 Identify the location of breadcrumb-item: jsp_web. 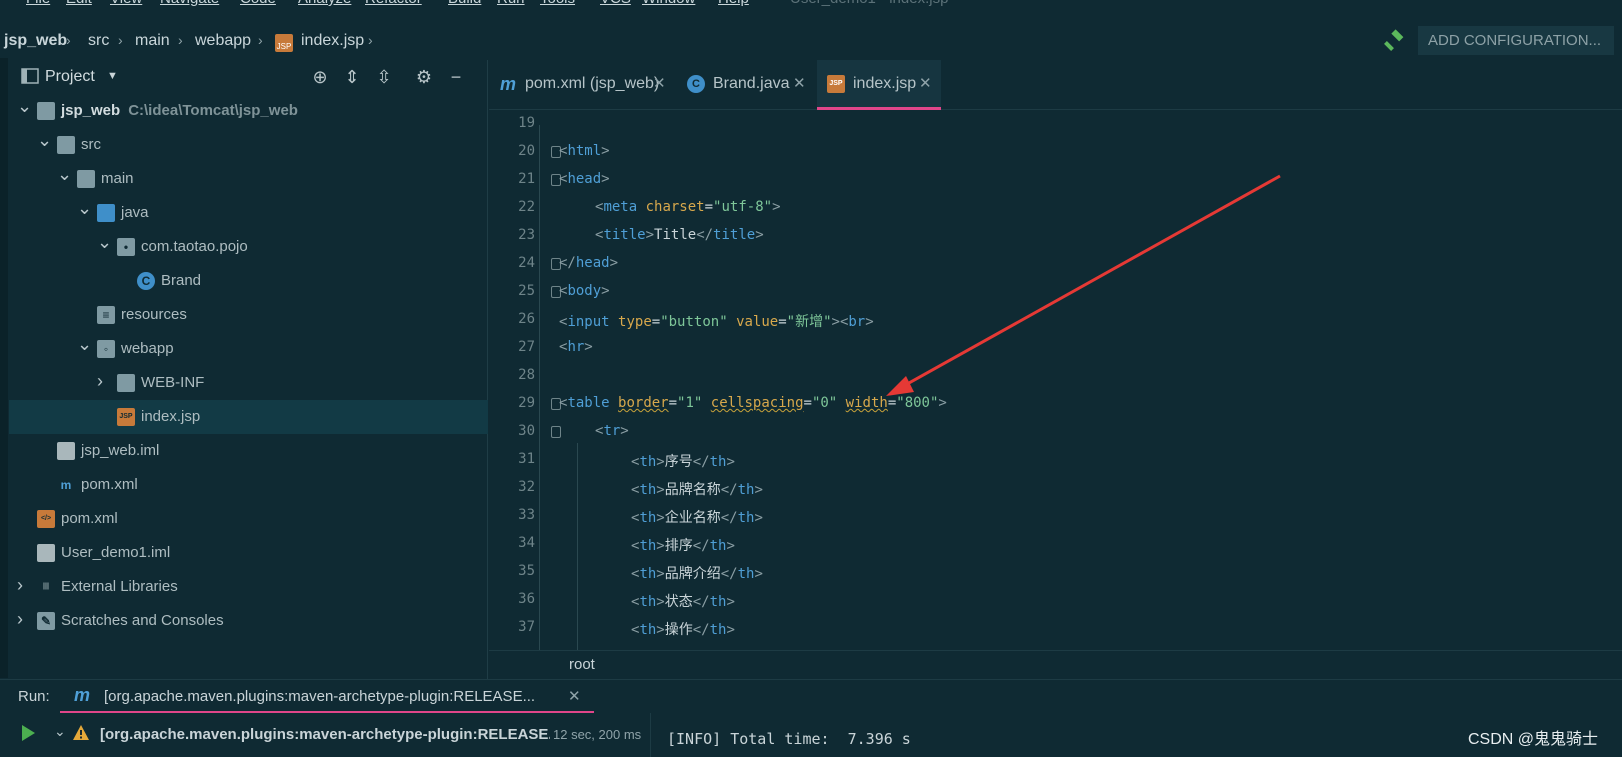
(35, 41).